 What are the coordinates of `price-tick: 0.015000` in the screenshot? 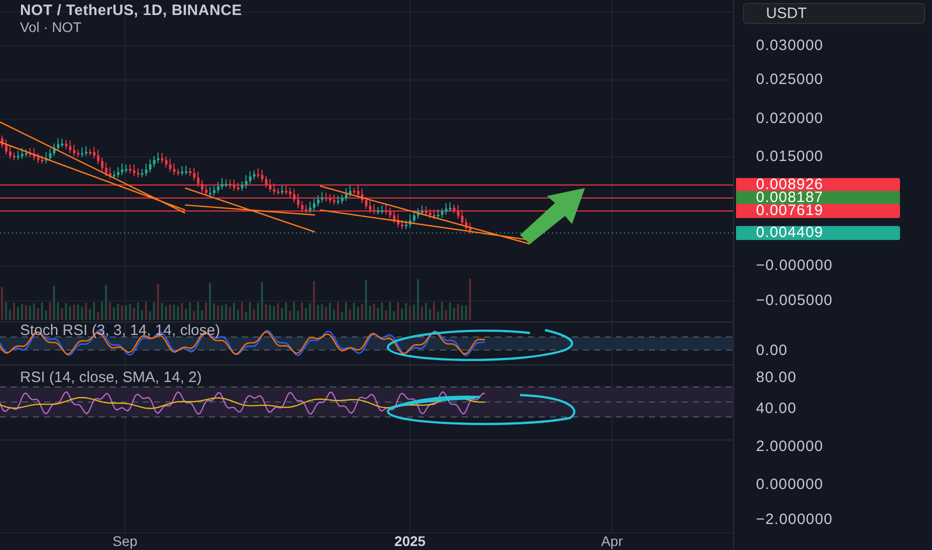 It's located at (790, 157).